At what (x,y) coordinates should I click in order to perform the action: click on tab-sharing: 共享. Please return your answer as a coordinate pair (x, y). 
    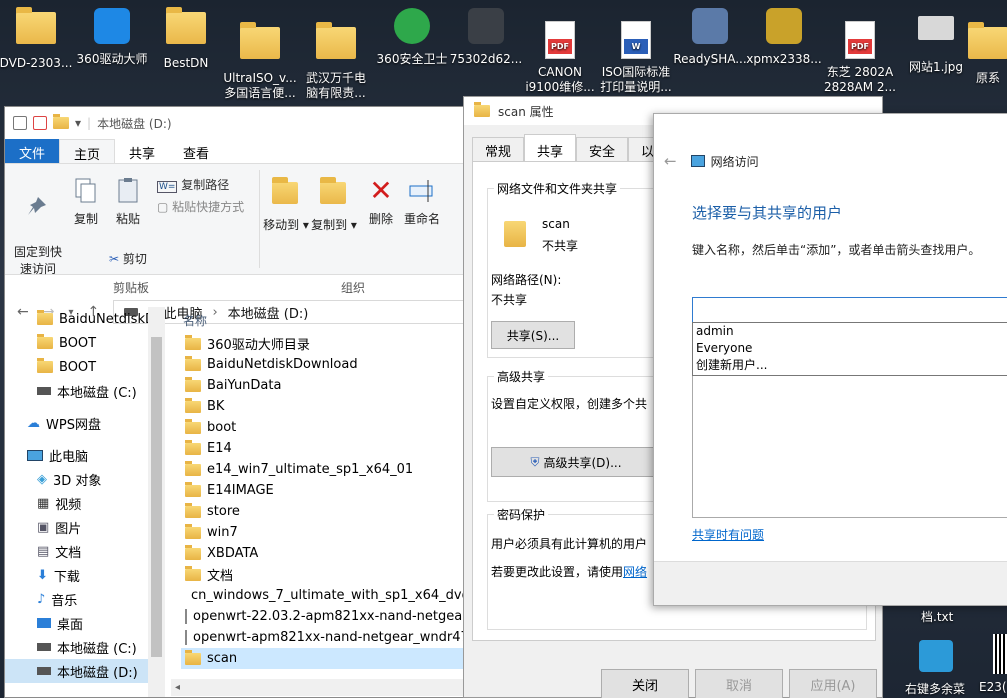
    Looking at the image, I should click on (550, 147).